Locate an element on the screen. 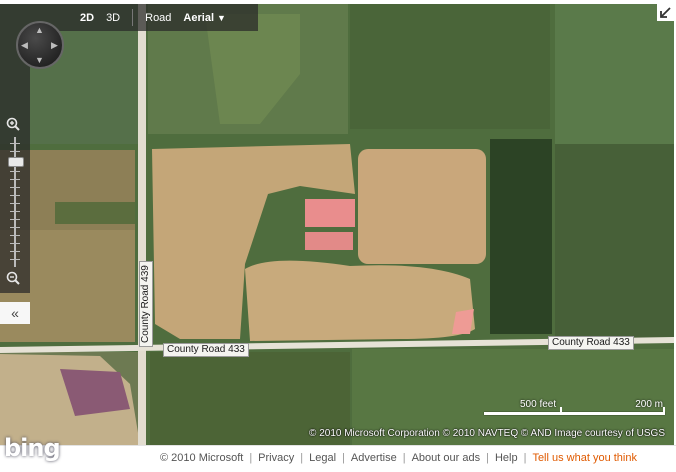 Image resolution: width=676 pixels, height=472 pixels. road-label-county-road-433-east: County Road 433 is located at coordinates (591, 343).